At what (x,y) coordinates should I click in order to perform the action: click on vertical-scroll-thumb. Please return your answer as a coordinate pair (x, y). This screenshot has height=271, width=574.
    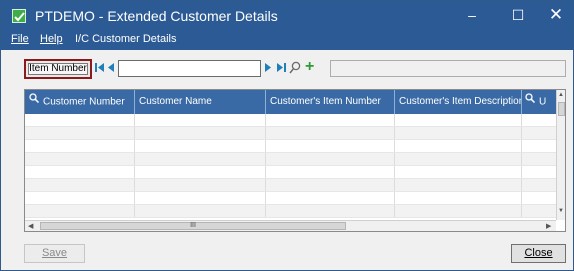
    Looking at the image, I should click on (561, 109).